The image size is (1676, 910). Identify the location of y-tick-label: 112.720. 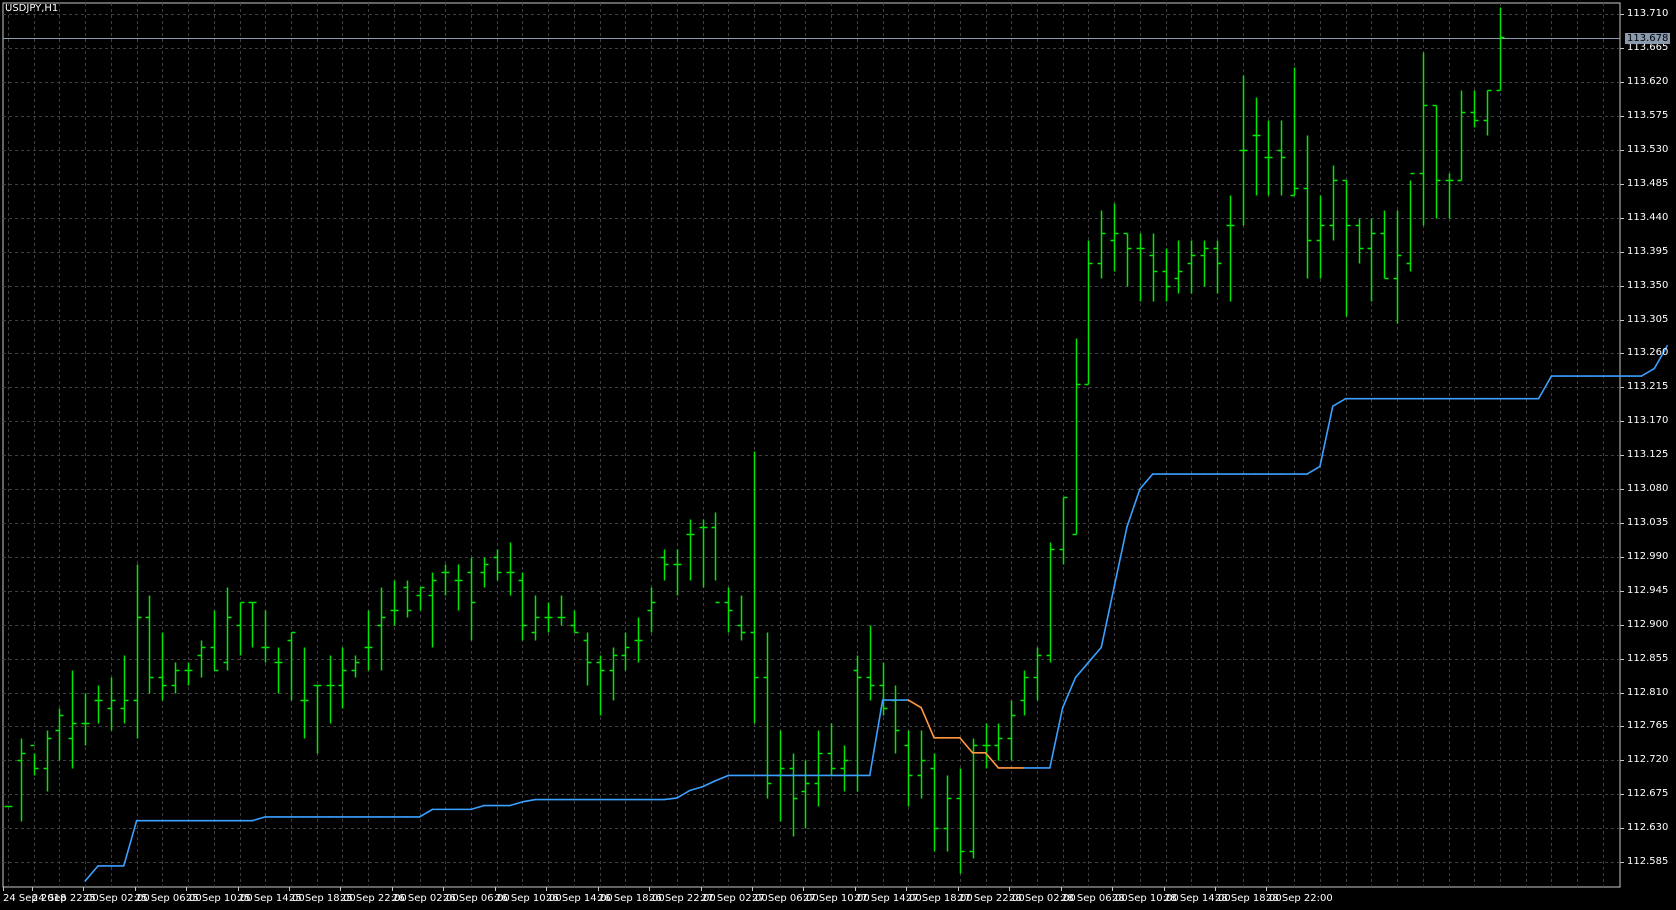
(1648, 759).